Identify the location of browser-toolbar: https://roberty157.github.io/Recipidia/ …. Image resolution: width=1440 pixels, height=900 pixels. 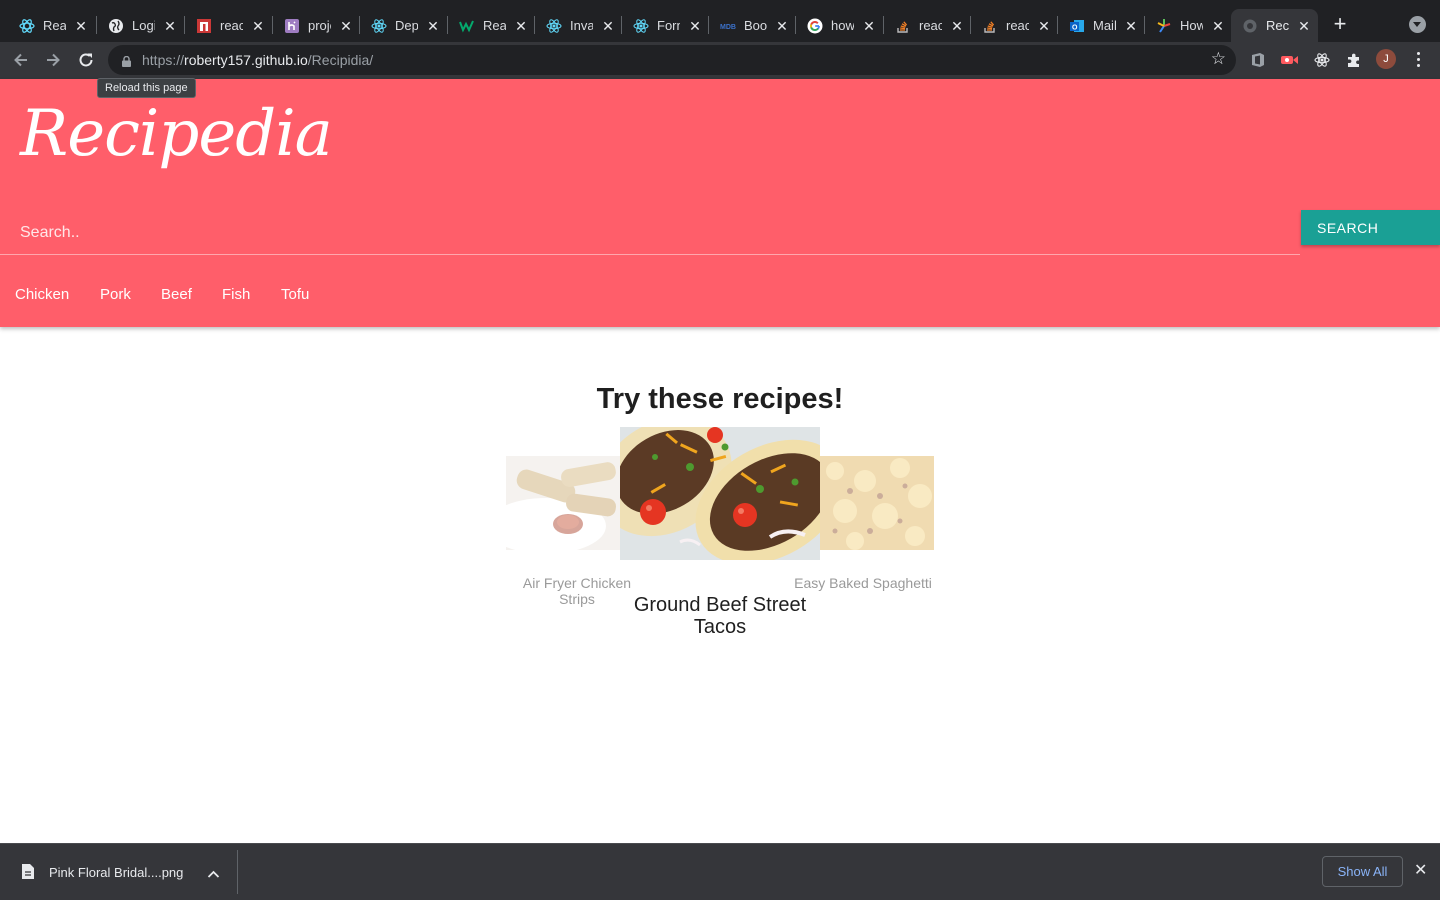
(720, 60).